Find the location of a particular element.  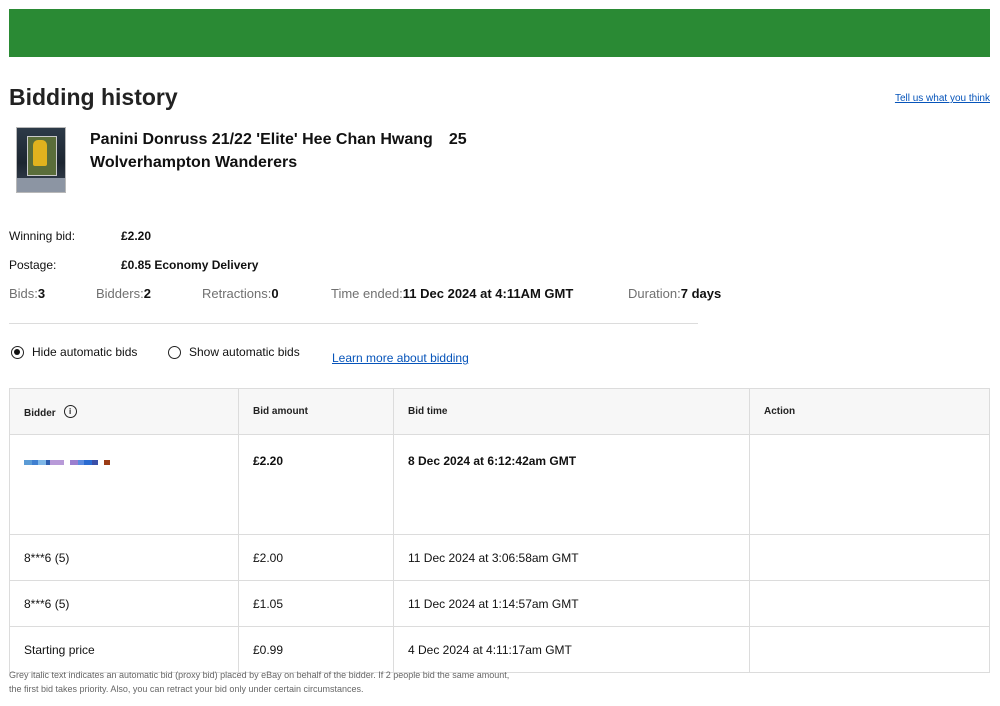

hide-automatic-bids-label: Hide automatic bids is located at coordinates (85, 352).